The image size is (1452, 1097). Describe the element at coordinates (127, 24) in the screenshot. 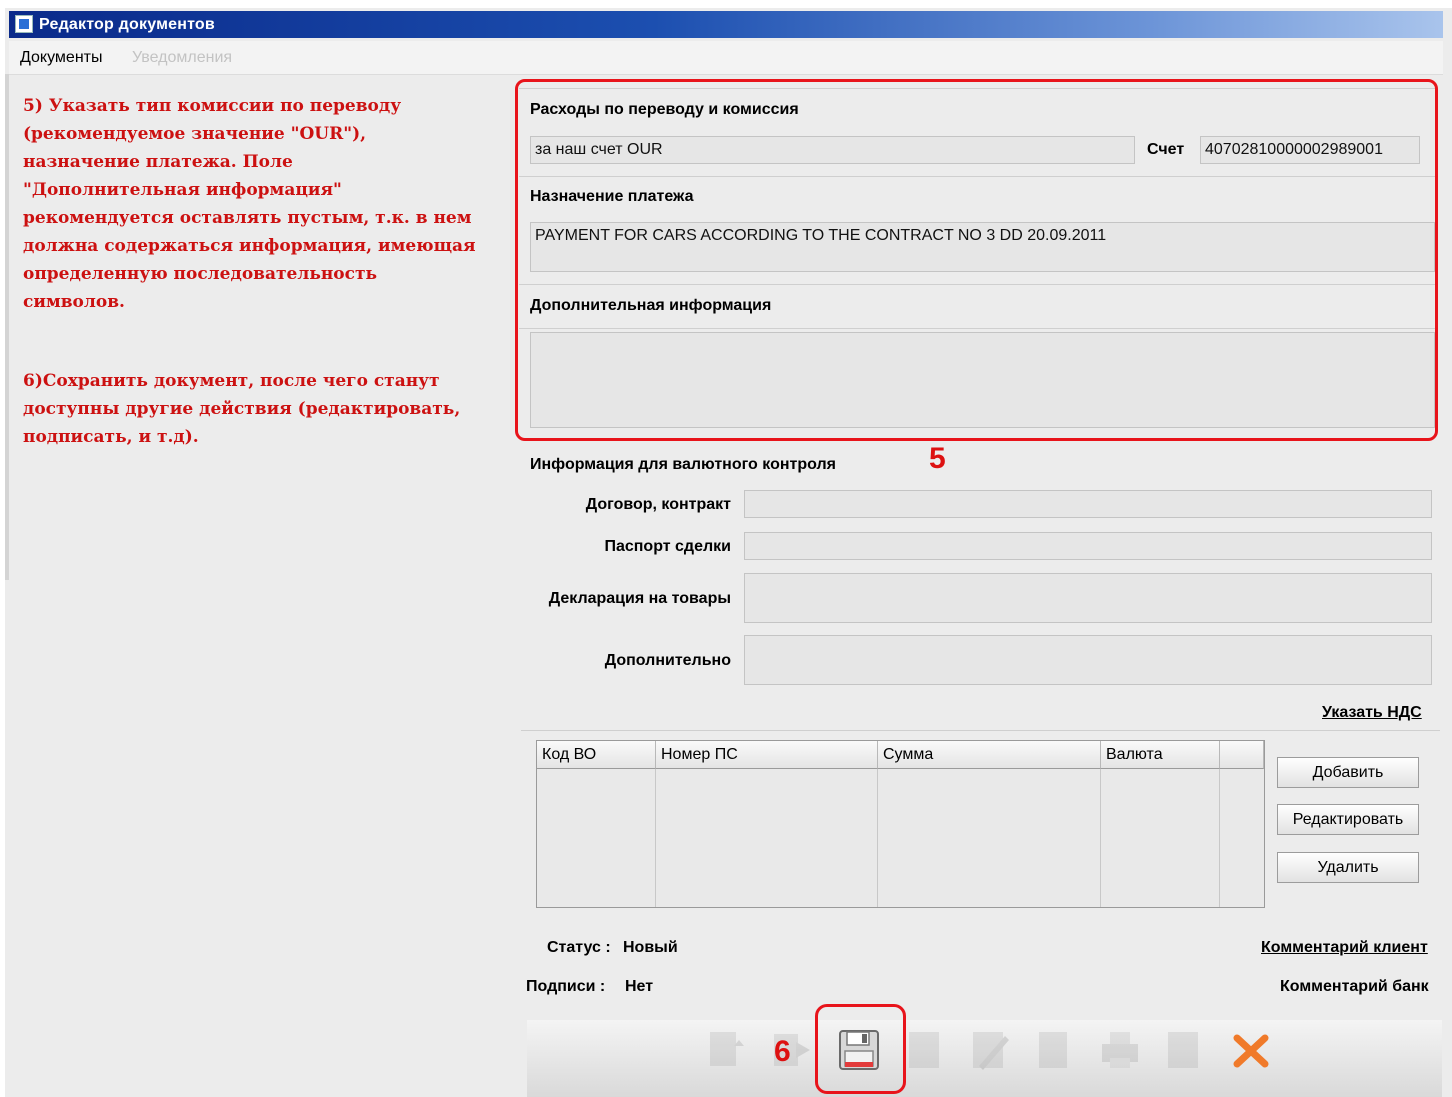

I see `window-title: Редактор документов` at that location.